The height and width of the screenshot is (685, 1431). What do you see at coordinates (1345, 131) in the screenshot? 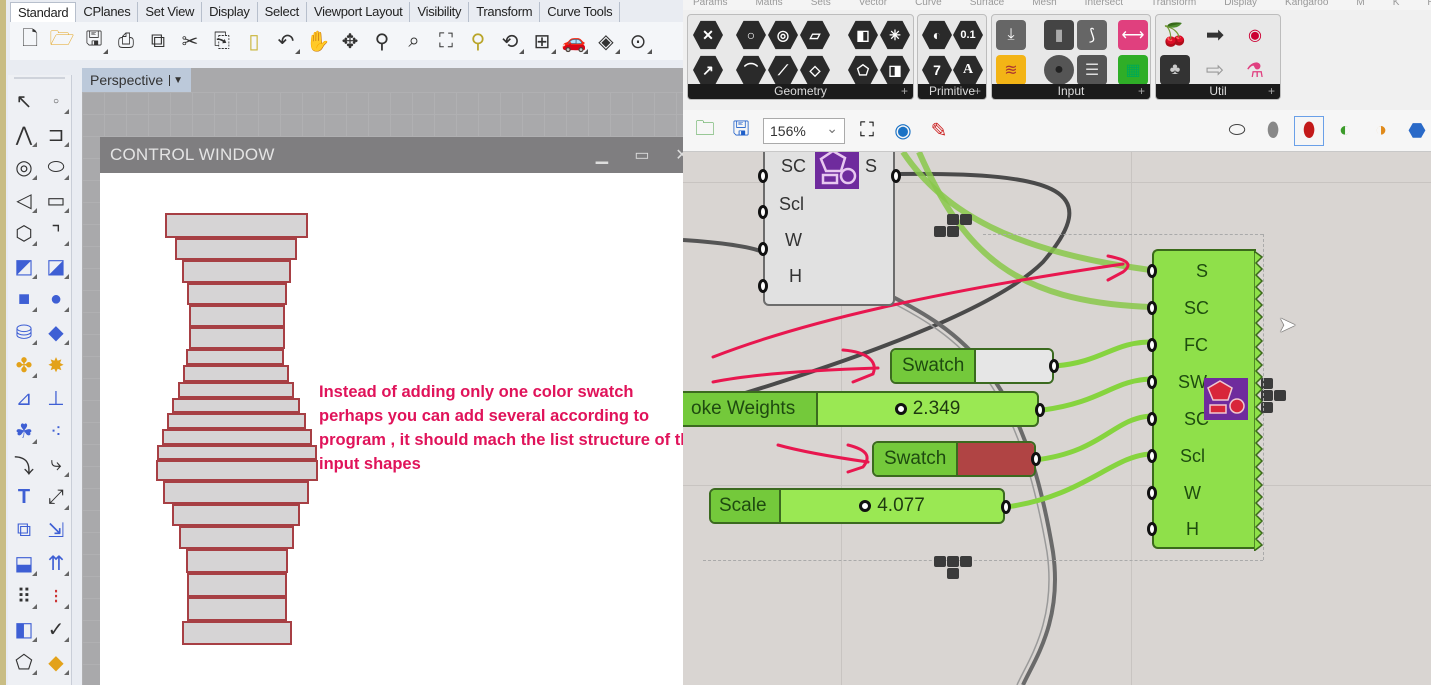
I see `preview-selected-icon: ◐` at bounding box center [1345, 131].